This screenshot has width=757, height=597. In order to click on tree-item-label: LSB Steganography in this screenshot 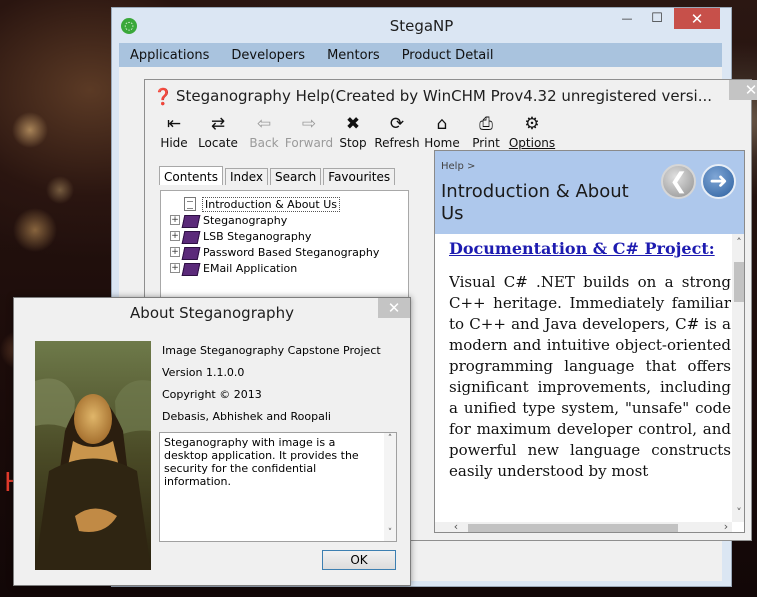, I will do `click(257, 236)`.